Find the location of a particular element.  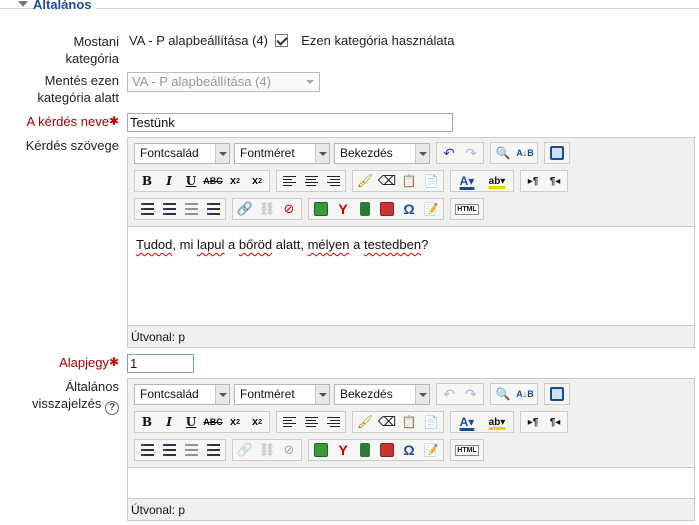

find-icon: 🔍 is located at coordinates (503, 153).